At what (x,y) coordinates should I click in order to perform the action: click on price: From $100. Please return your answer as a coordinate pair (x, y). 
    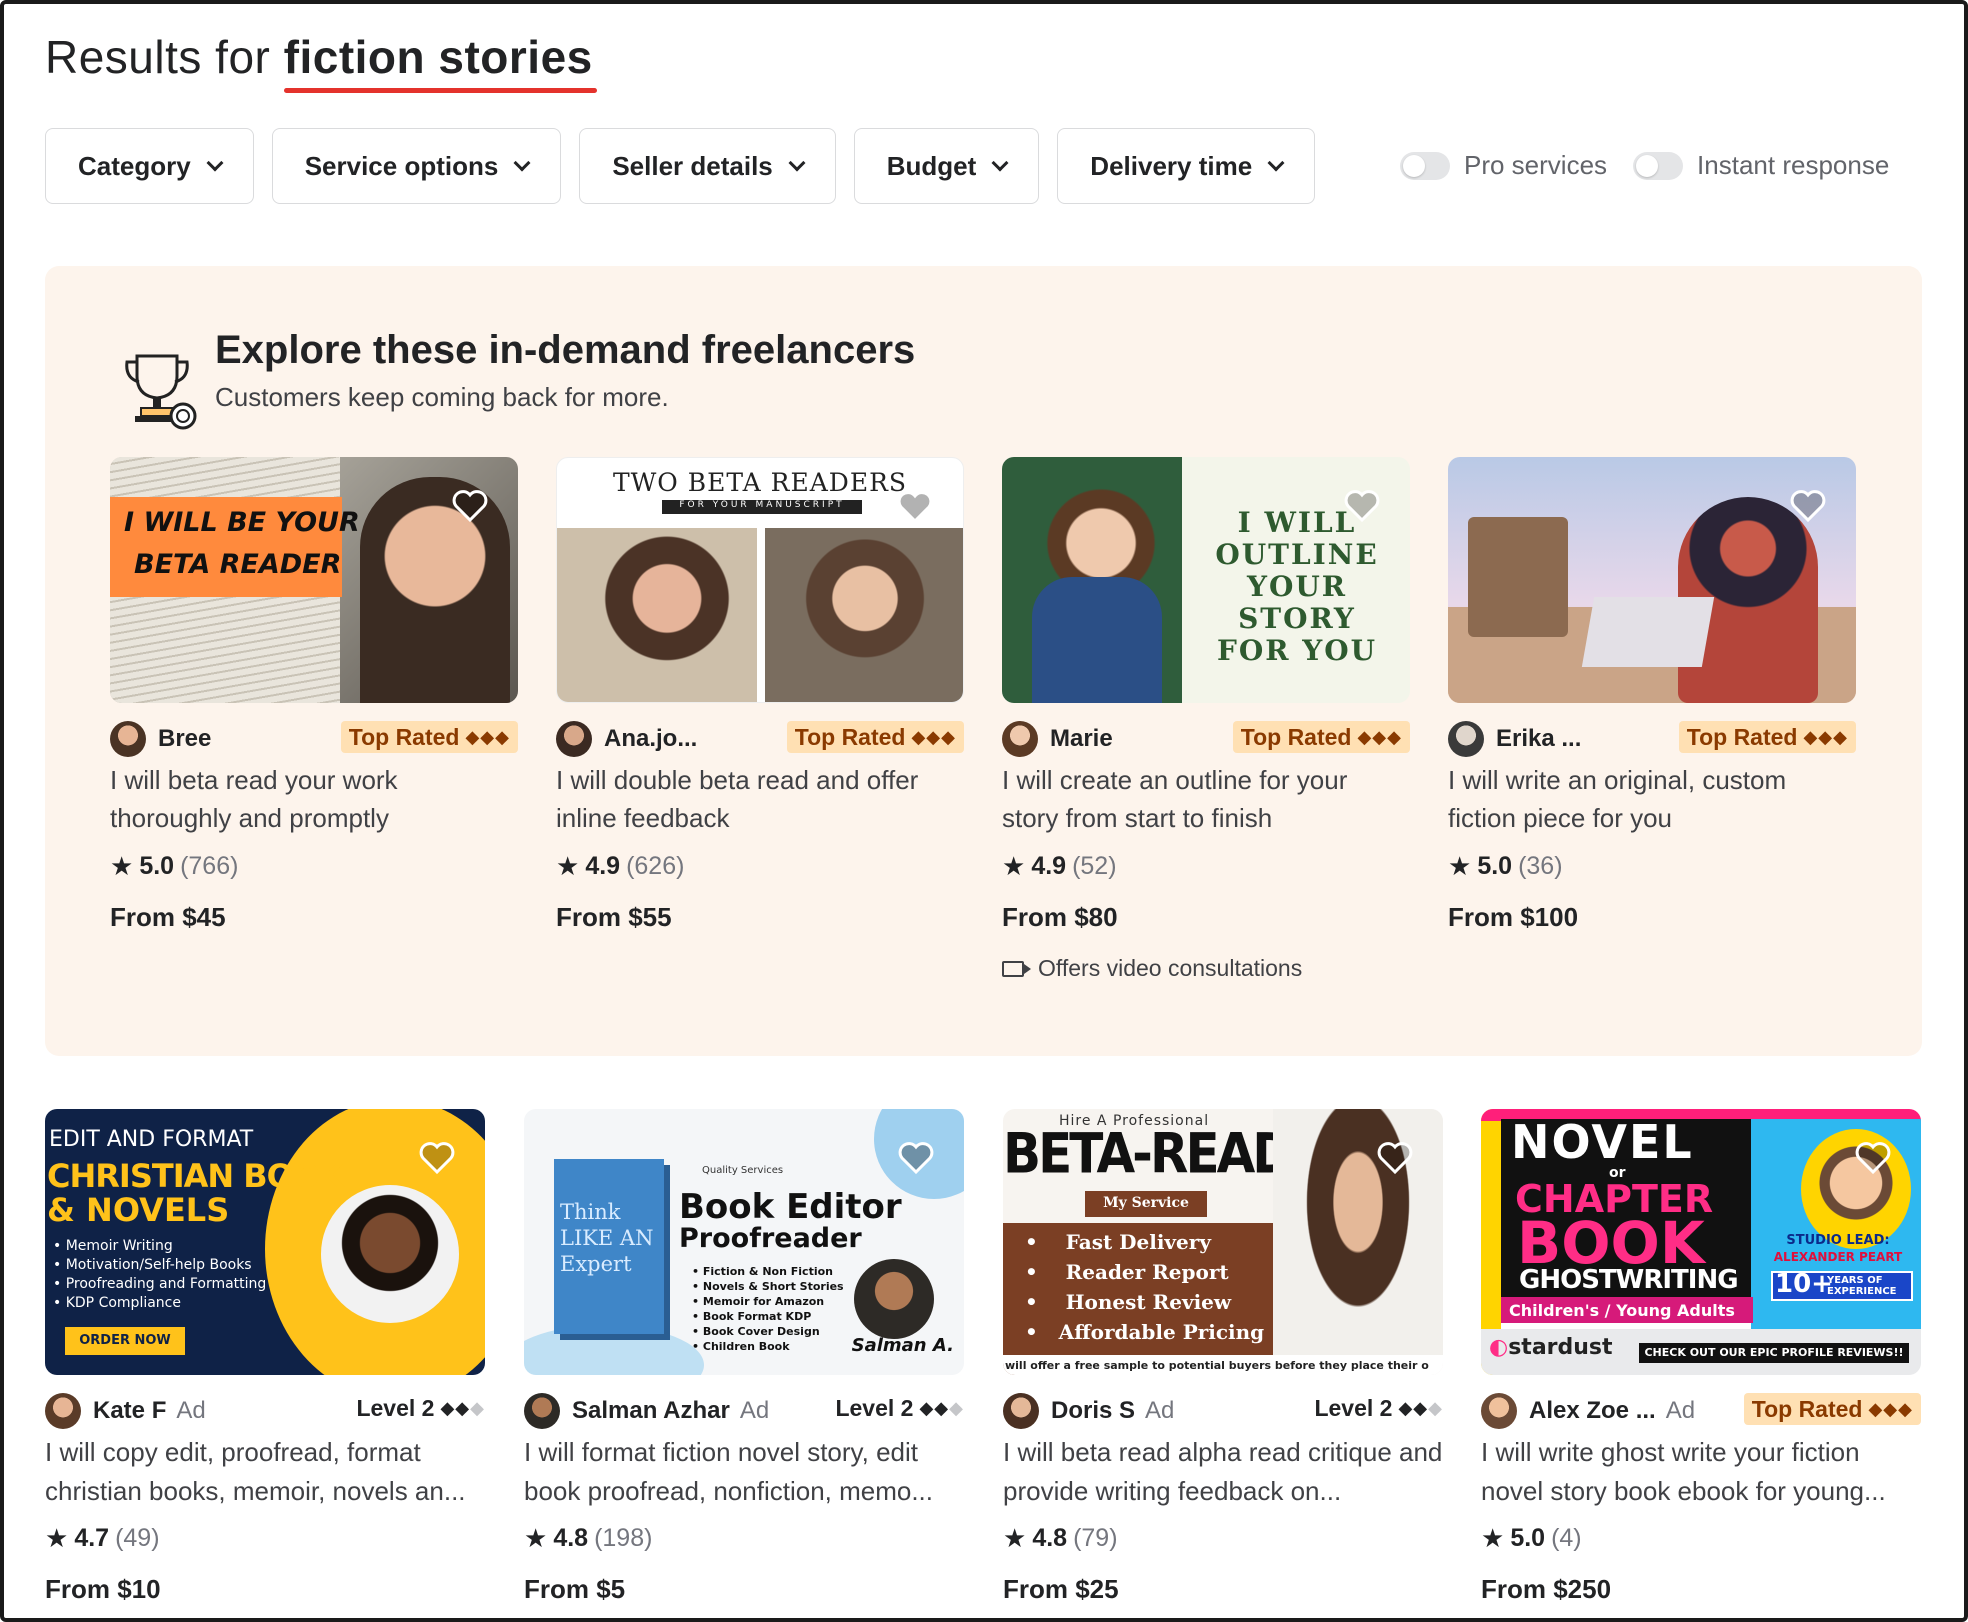
    Looking at the image, I should click on (1513, 917).